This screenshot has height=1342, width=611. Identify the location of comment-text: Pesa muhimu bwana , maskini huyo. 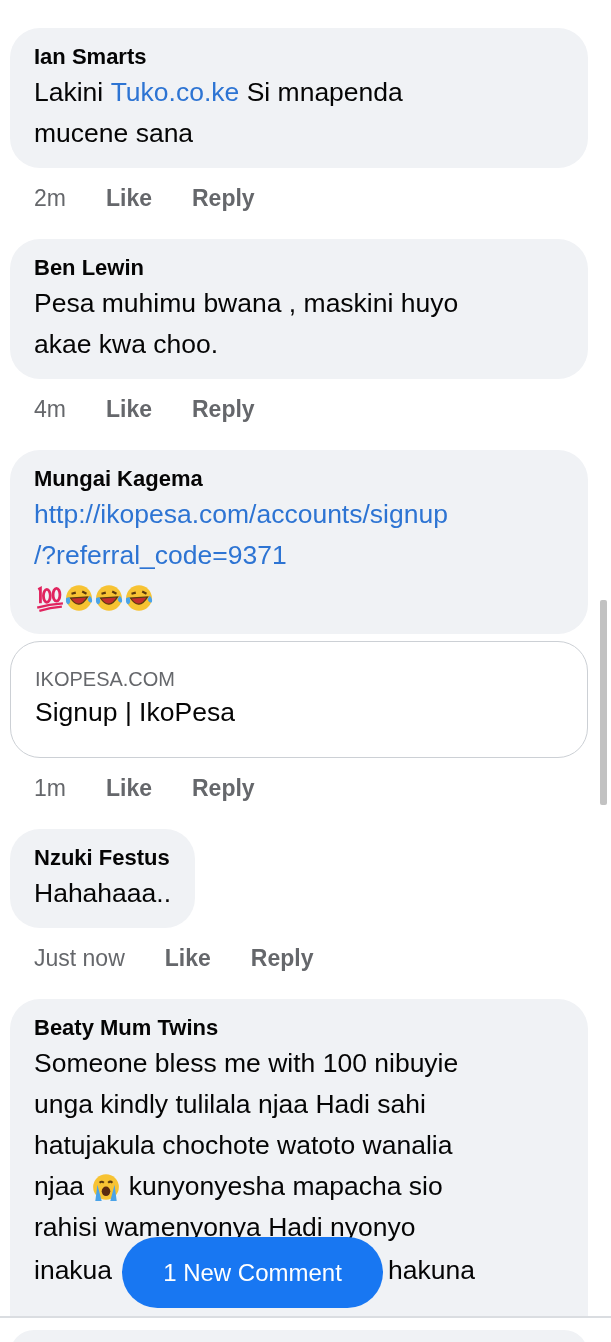
(247, 303).